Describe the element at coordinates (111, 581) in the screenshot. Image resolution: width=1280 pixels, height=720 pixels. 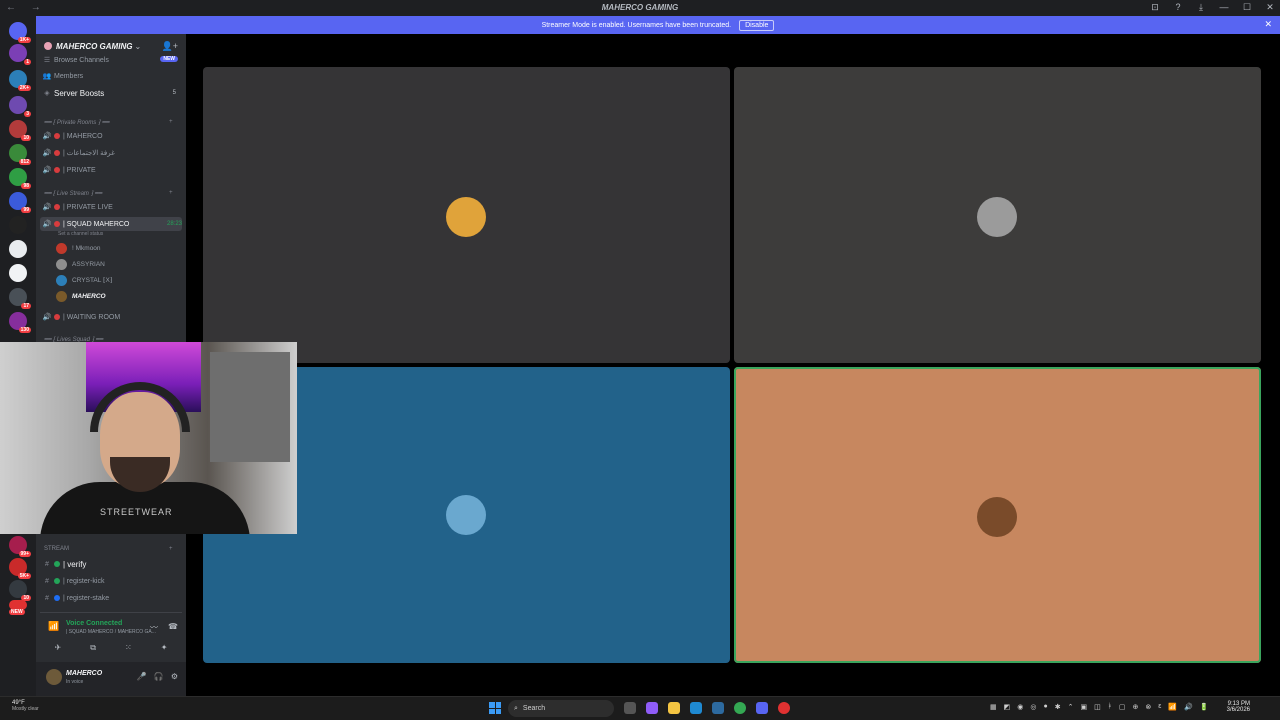
I see `text-channel-register-kick: # | register-kick` at that location.